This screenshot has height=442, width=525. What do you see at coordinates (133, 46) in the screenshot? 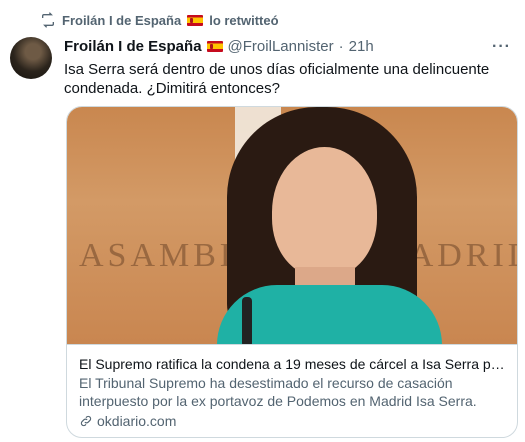
I see `display-name: Froilán I de España` at bounding box center [133, 46].